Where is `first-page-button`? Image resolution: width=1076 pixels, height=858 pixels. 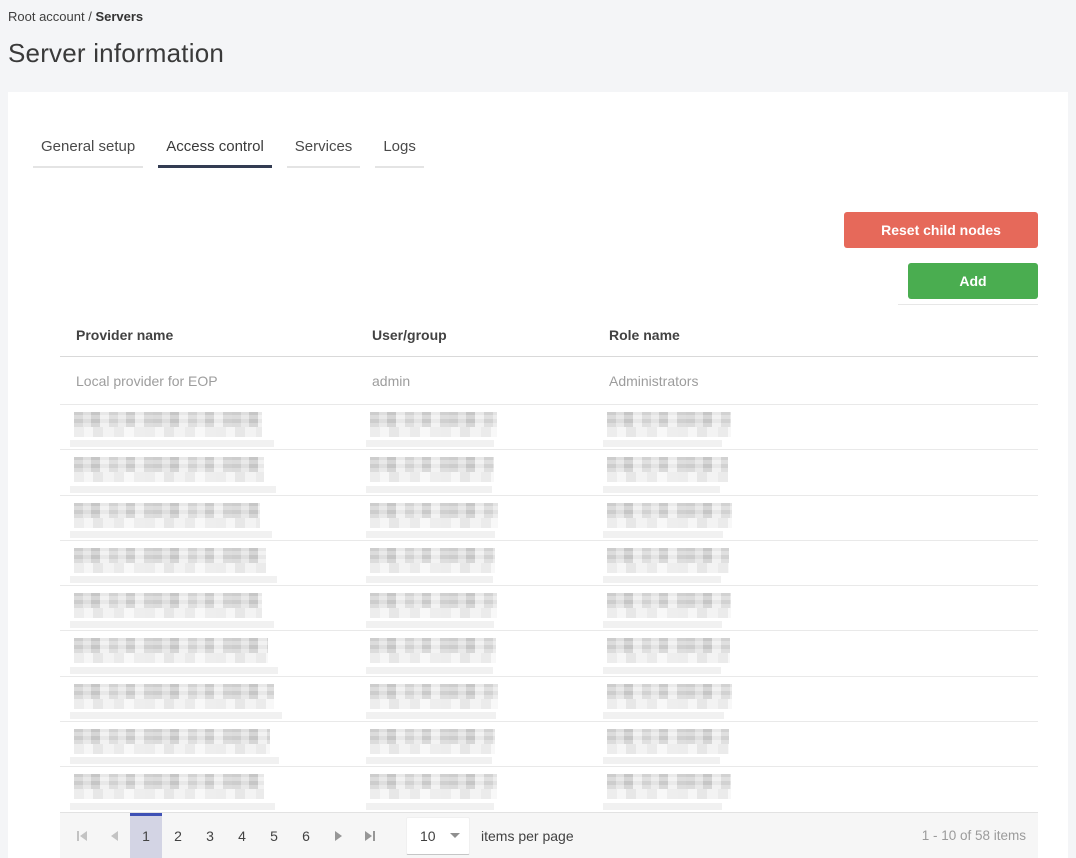
first-page-button is located at coordinates (82, 835).